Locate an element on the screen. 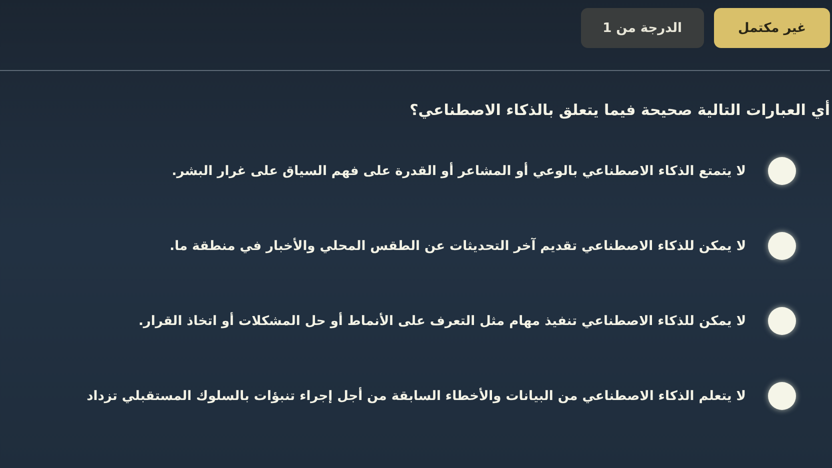 This screenshot has width=832, height=468. option-text: لا يتمتع الذكاء الاصطناعي بالوعي أو المشاعر أو القدرة على فهم السياق على غرار البشر. is located at coordinates (459, 171).